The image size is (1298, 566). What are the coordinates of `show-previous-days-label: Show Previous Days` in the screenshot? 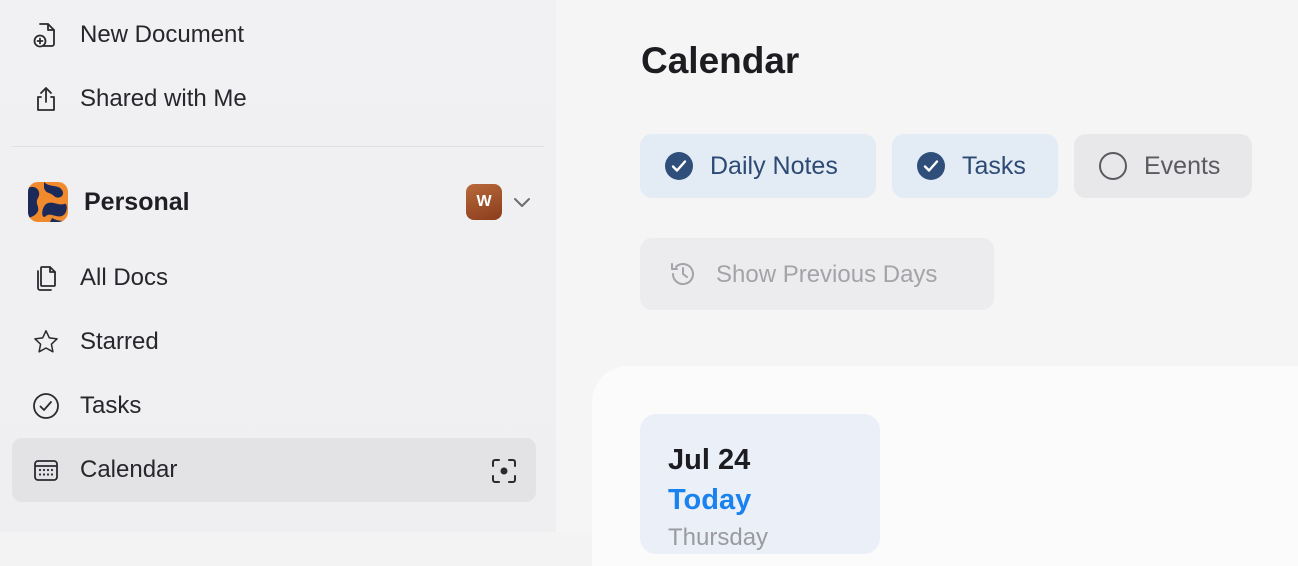 It's located at (827, 274).